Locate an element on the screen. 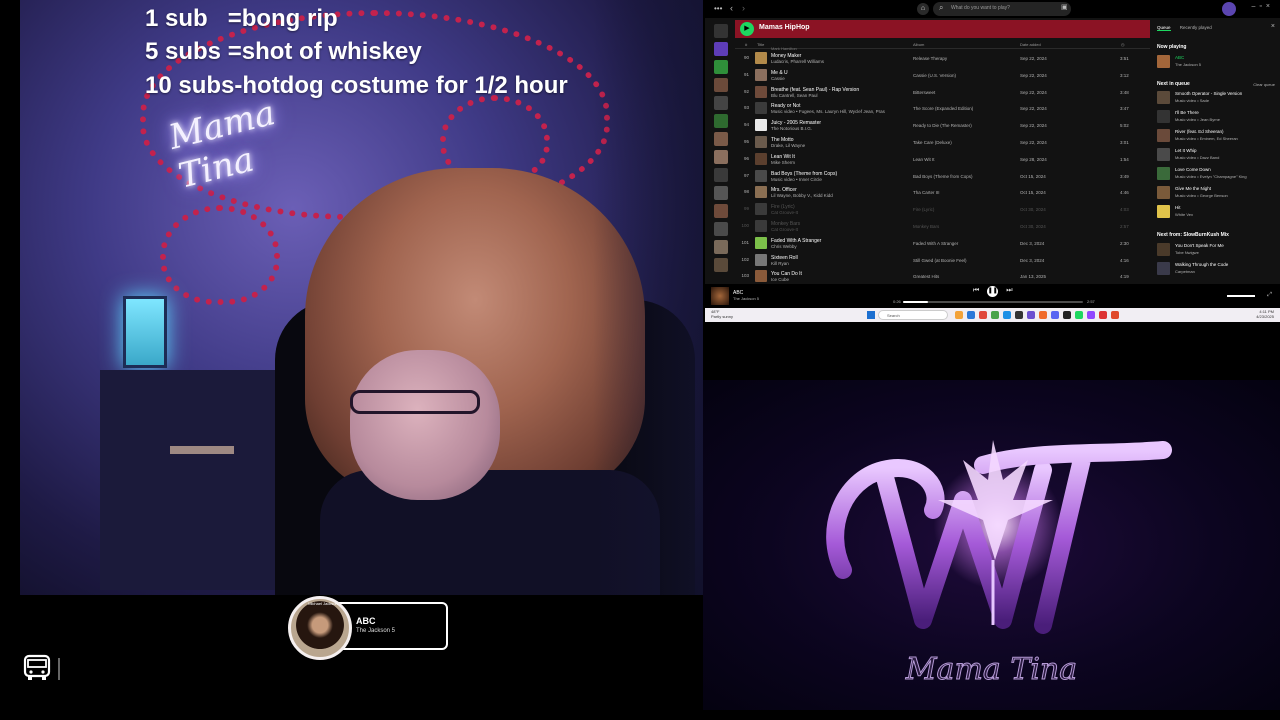  list-item: Hit White Vex is located at coordinates (1218, 212).